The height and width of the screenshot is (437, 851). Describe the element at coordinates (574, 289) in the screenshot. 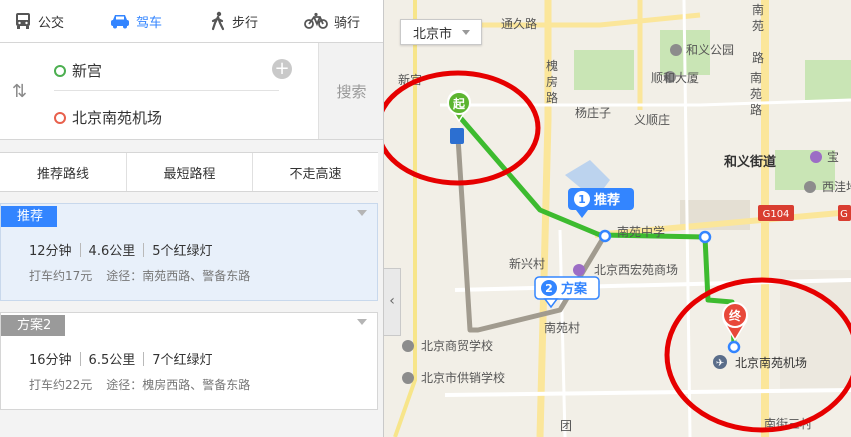

I see `callout-label: 方案` at that location.